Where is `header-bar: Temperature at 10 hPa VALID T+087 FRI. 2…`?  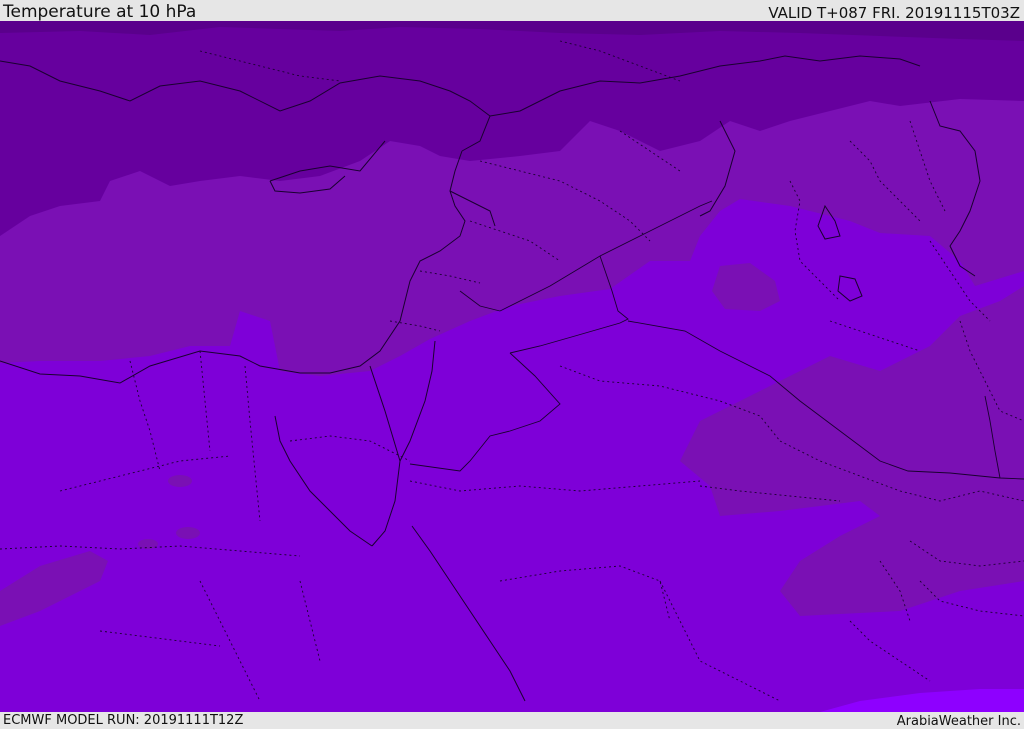
header-bar: Temperature at 10 hPa VALID T+087 FRI. 2… is located at coordinates (512, 10).